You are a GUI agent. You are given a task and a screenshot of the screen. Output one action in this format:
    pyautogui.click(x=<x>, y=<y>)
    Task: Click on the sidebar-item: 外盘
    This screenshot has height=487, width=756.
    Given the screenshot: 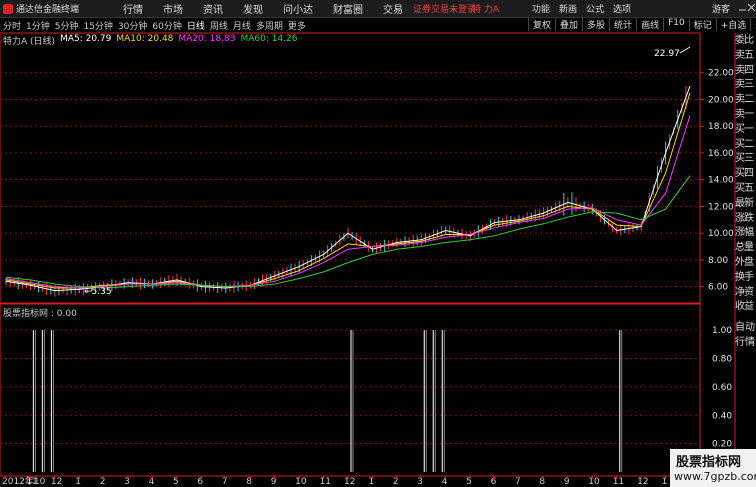 What is the action you would take?
    pyautogui.click(x=745, y=263)
    